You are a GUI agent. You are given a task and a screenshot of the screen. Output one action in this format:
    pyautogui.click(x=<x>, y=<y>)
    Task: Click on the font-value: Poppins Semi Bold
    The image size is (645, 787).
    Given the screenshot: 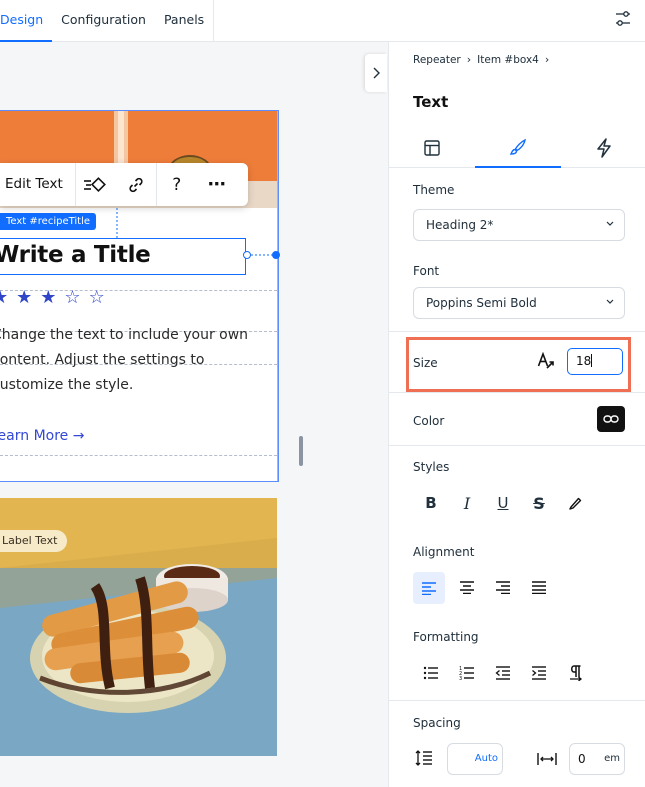 What is the action you would take?
    pyautogui.click(x=481, y=303)
    